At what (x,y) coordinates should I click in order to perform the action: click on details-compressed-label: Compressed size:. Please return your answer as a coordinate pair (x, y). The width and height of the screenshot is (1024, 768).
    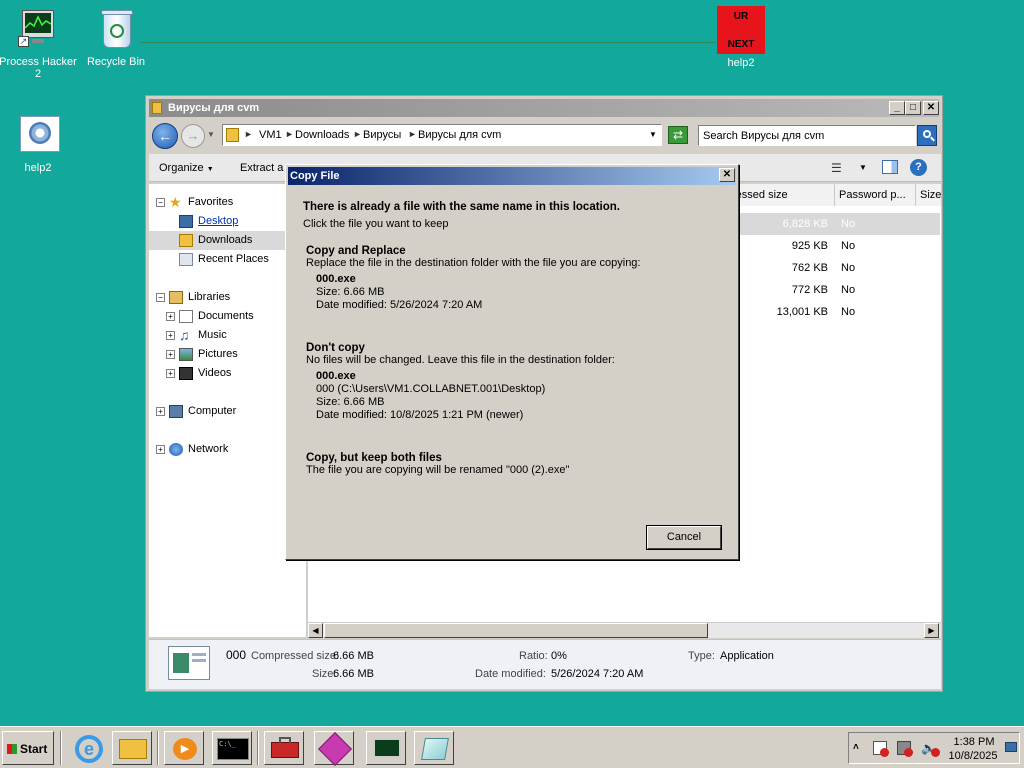
    Looking at the image, I should click on (295, 656).